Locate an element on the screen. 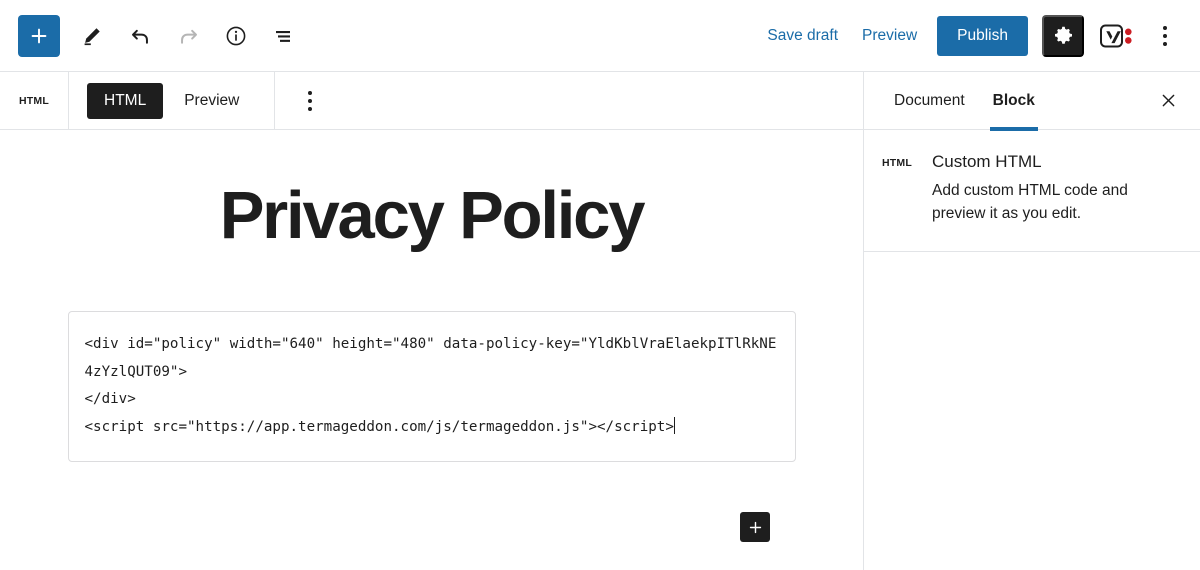  block-type-group: HTML is located at coordinates (34, 100).